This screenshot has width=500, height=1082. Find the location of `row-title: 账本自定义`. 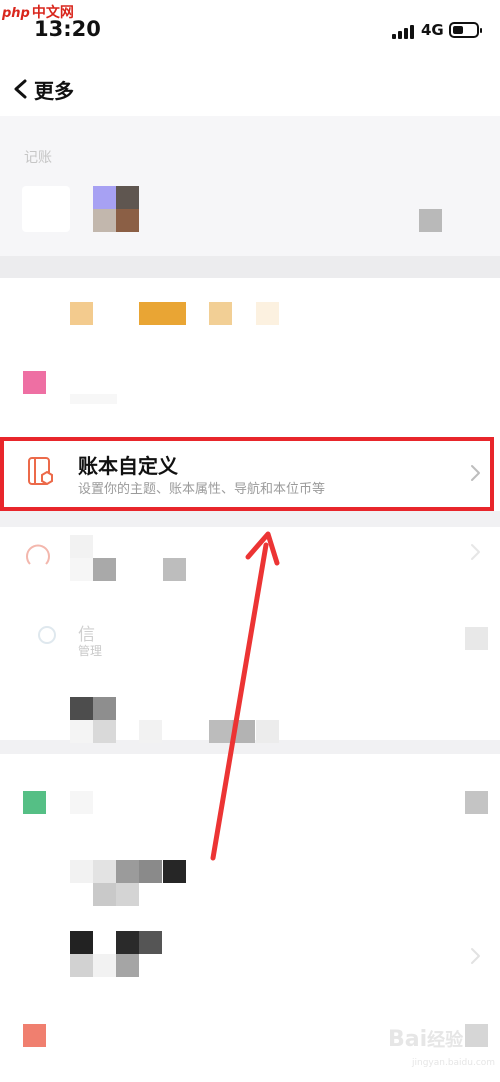

row-title: 账本自定义 is located at coordinates (128, 466).